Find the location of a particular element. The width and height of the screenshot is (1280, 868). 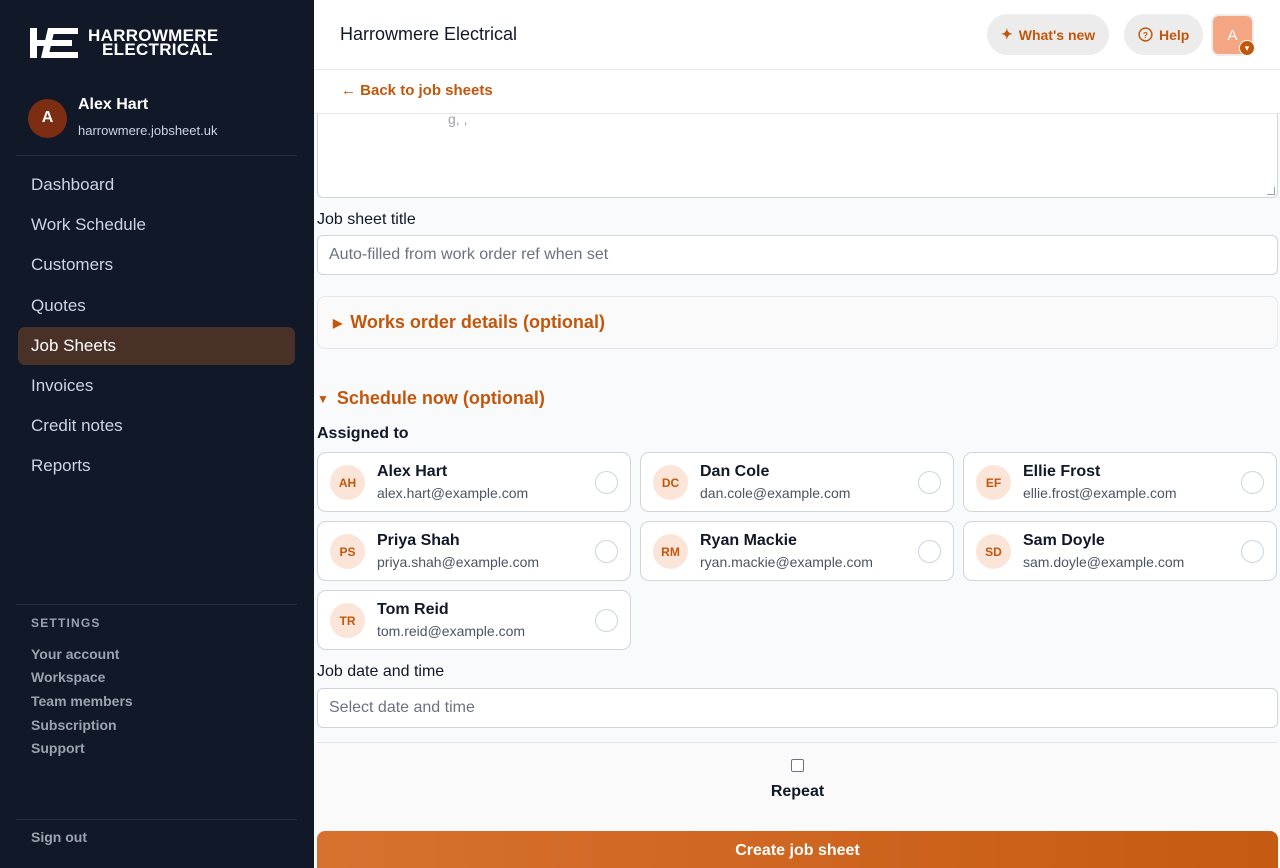

help-button: ? Help is located at coordinates (1164, 34).